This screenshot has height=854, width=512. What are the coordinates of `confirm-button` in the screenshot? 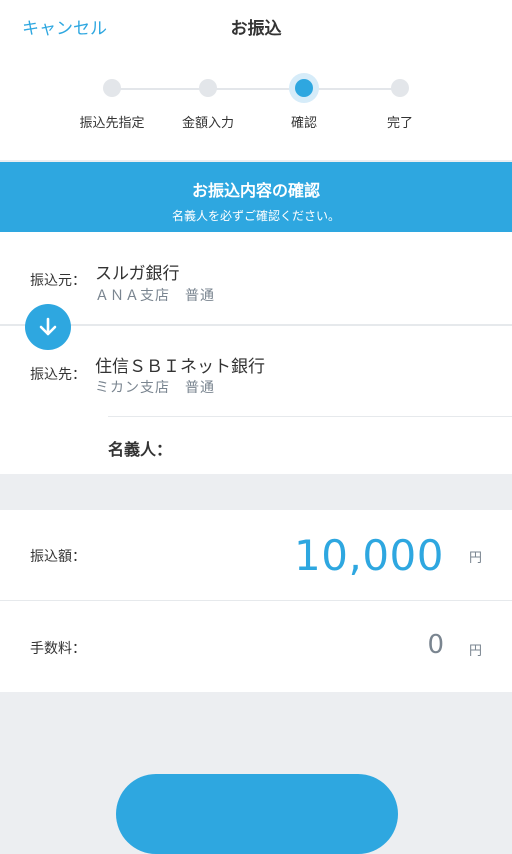 It's located at (257, 814).